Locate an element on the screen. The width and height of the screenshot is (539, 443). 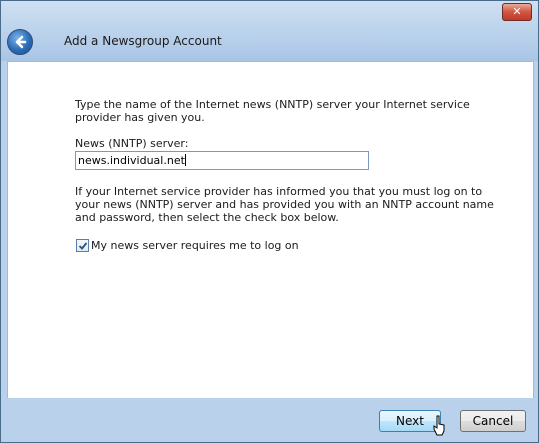
server-label: News (NNTP) server: is located at coordinates (132, 143).